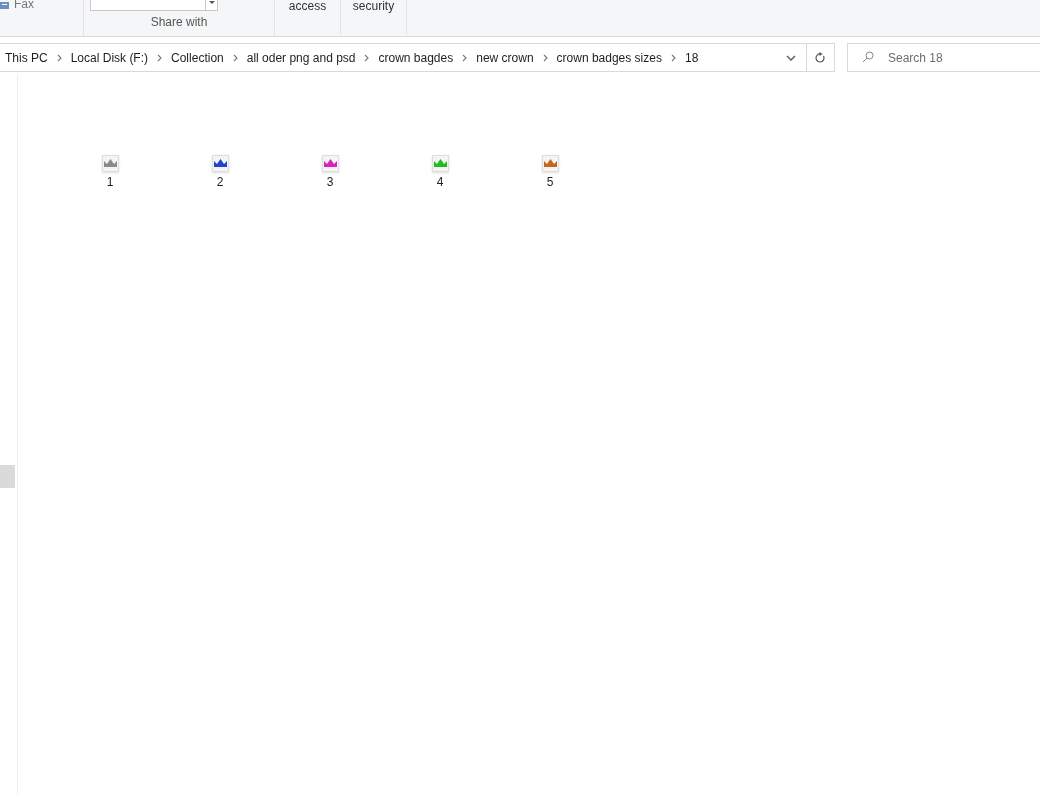  I want to click on breadcrumb: 18, so click(691, 57).